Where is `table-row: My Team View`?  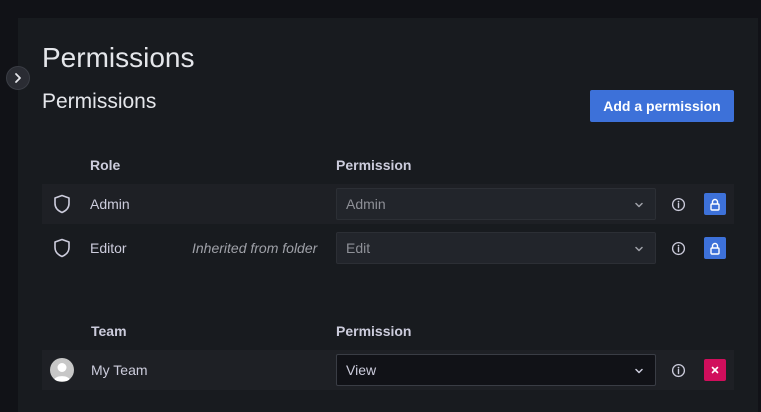
table-row: My Team View is located at coordinates (388, 370).